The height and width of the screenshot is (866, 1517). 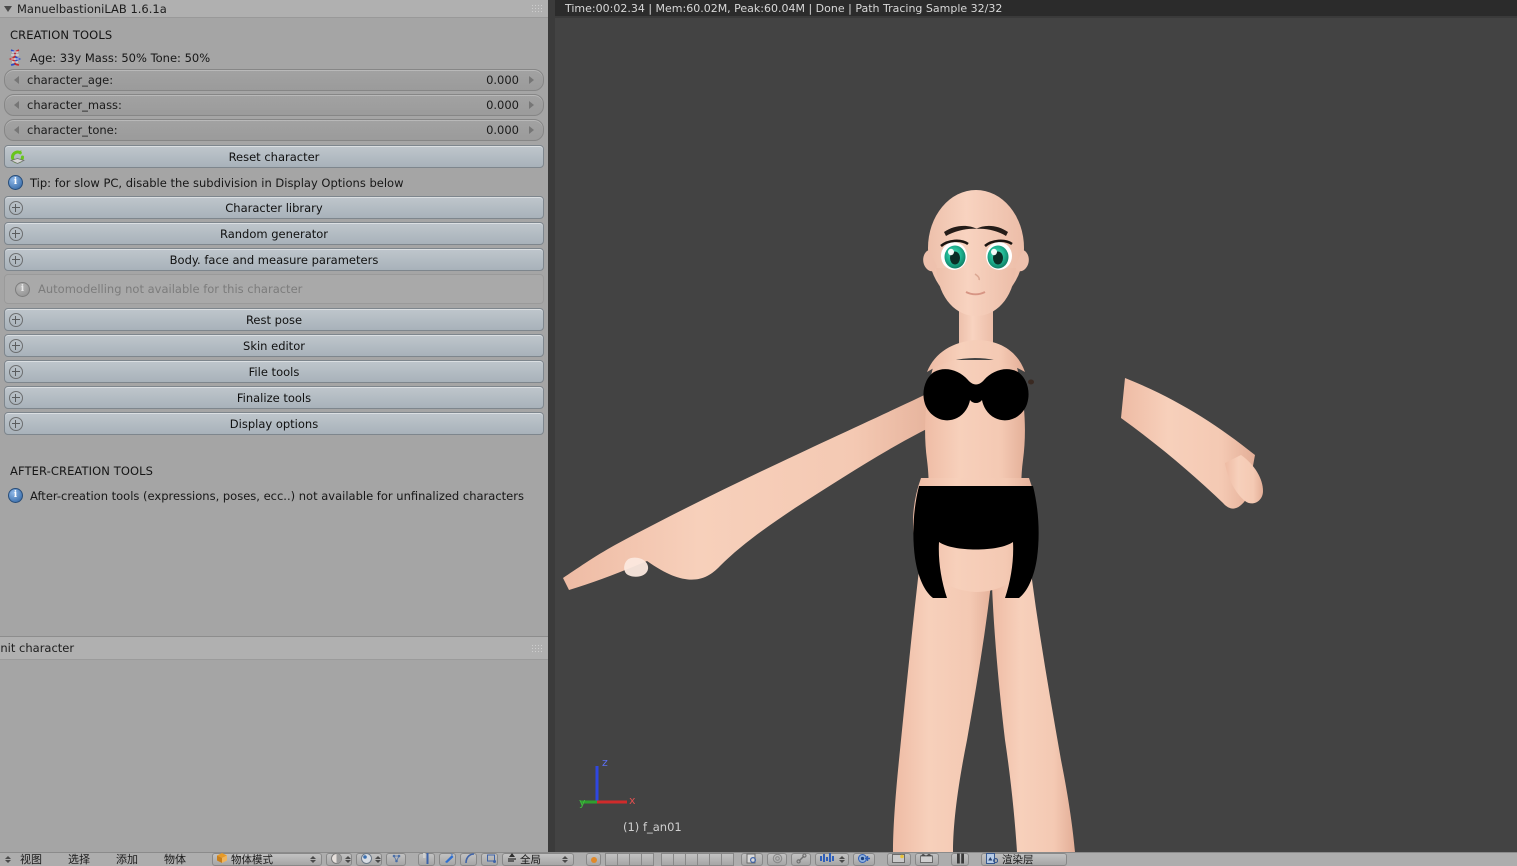 I want to click on menu-view: 视图, so click(x=31, y=859).